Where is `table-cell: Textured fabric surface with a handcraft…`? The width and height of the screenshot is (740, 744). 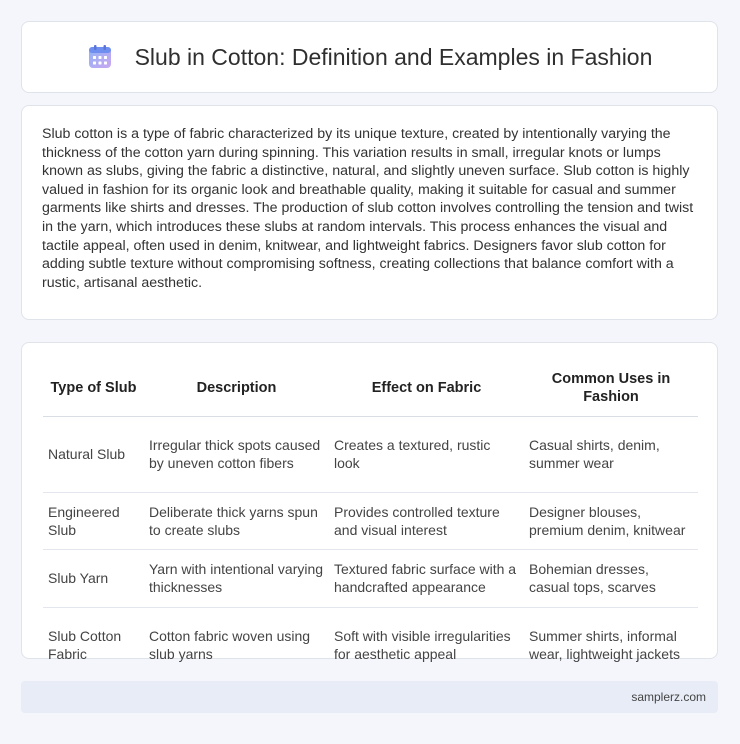 table-cell: Textured fabric surface with a handcraft… is located at coordinates (426, 578).